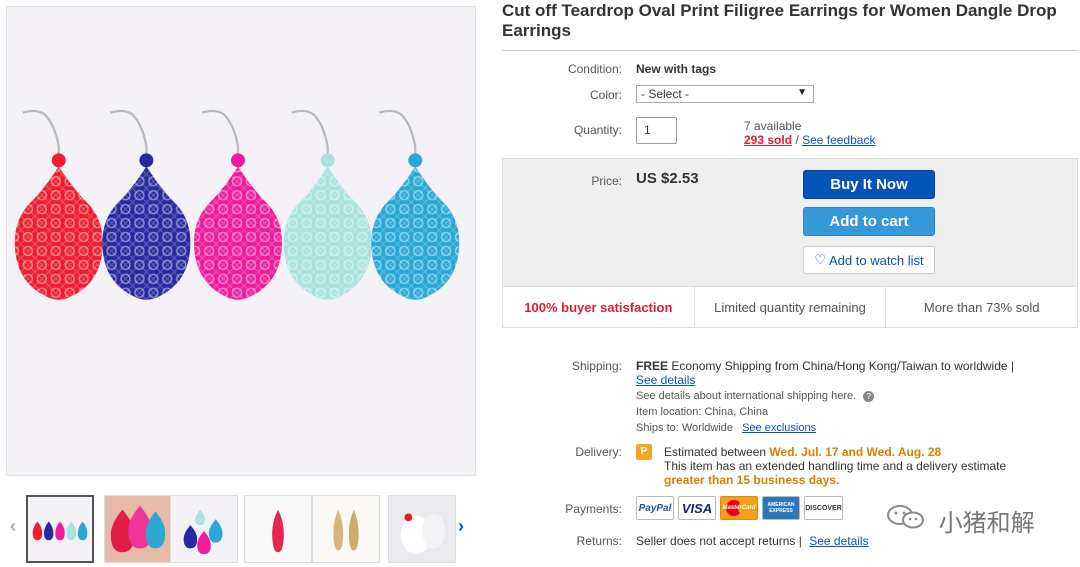  What do you see at coordinates (986, 523) in the screenshot?
I see `watermark-text: 小猪和解` at bounding box center [986, 523].